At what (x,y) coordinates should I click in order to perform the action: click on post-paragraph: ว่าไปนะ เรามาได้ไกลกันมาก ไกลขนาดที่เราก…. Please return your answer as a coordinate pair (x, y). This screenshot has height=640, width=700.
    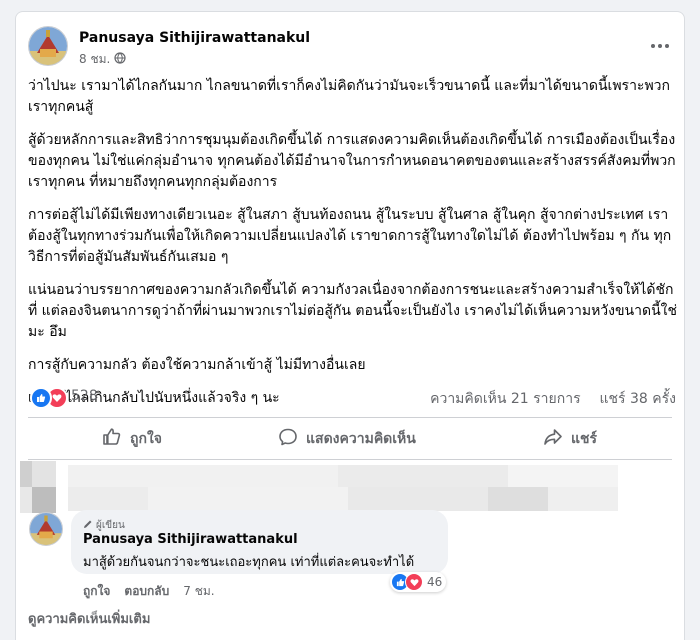
    Looking at the image, I should click on (349, 96).